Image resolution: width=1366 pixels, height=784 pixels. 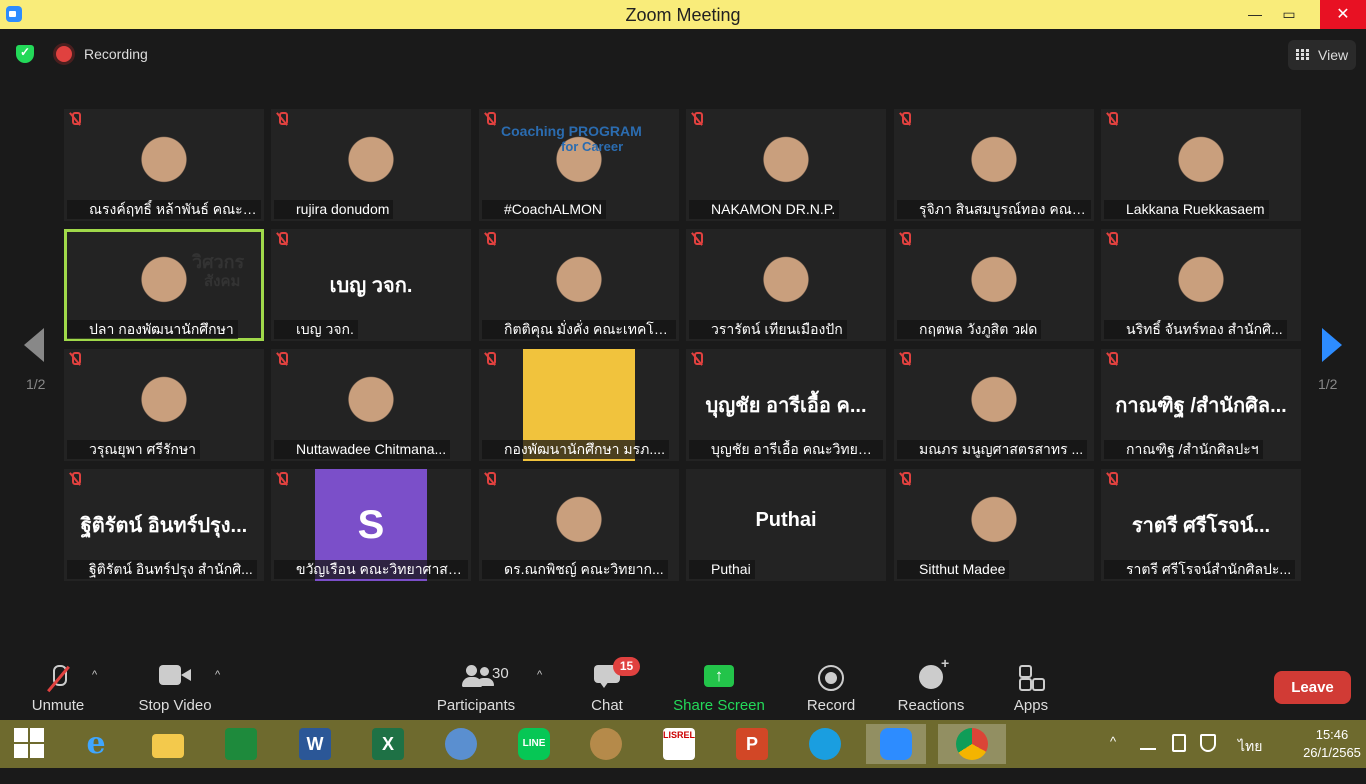 I want to click on file-explorer-icon, so click(x=168, y=744).